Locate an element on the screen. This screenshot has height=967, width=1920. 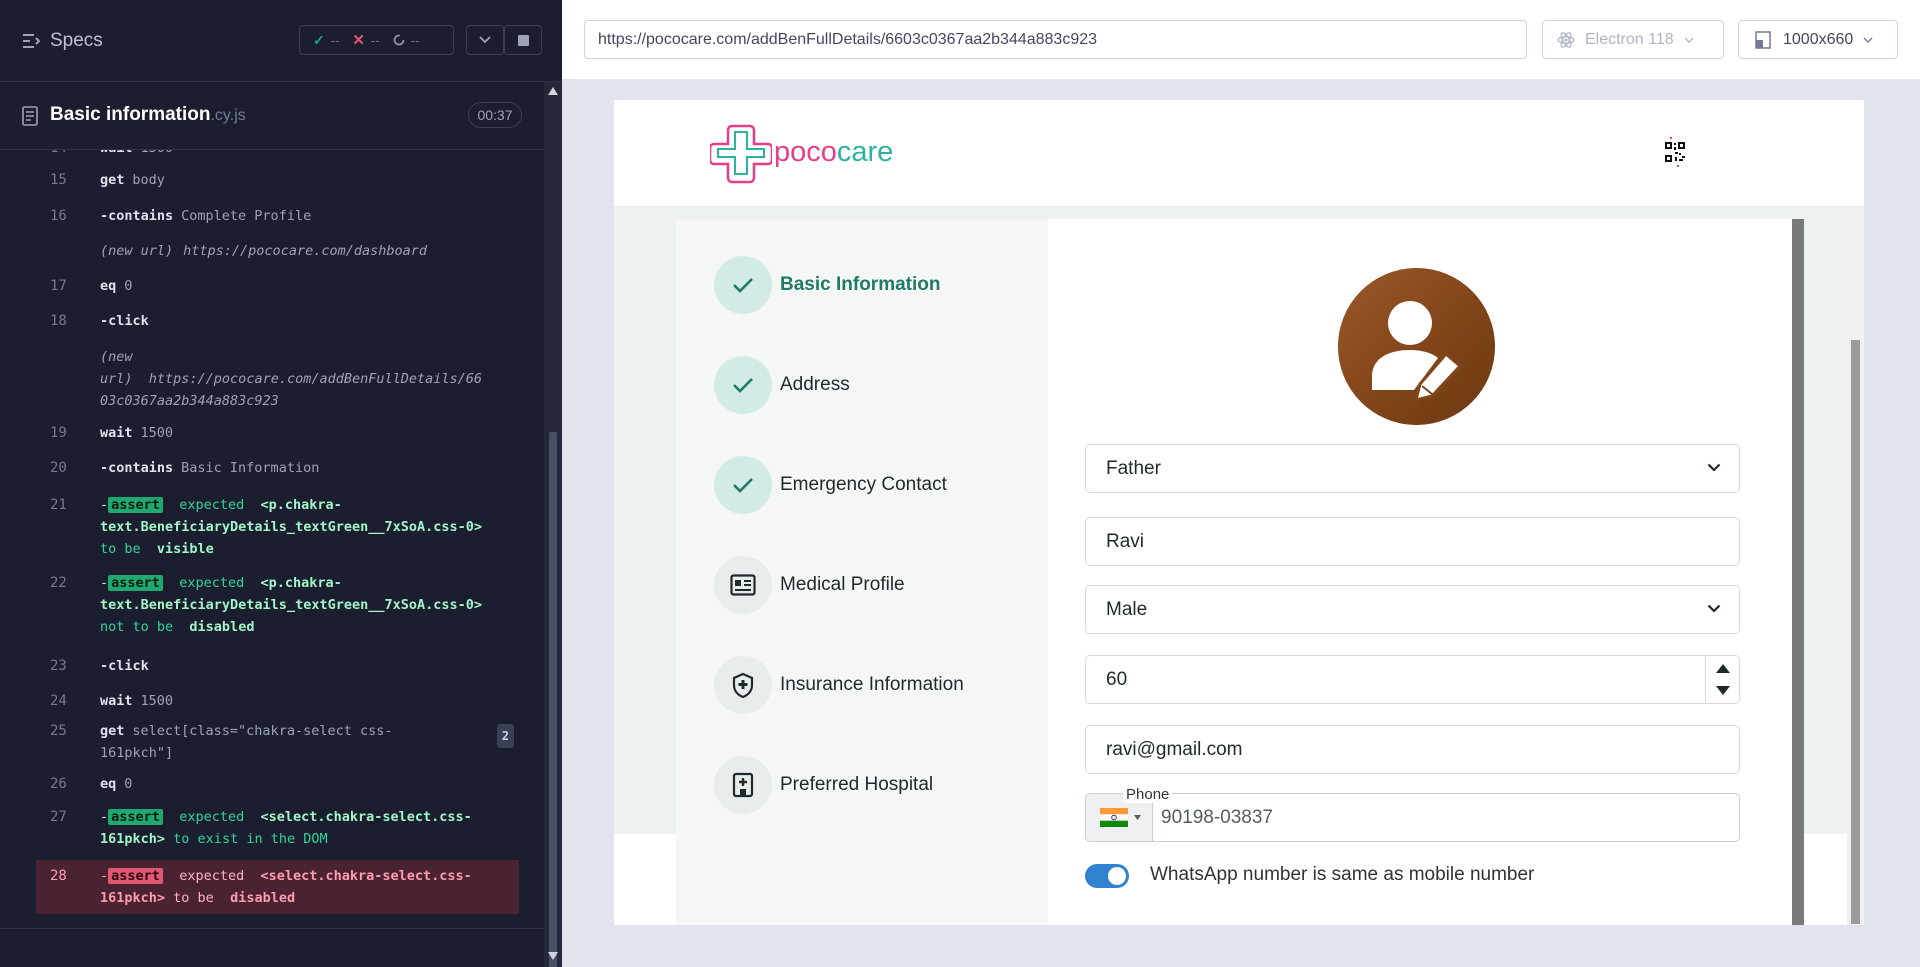
specs-menu-icon is located at coordinates (31, 41).